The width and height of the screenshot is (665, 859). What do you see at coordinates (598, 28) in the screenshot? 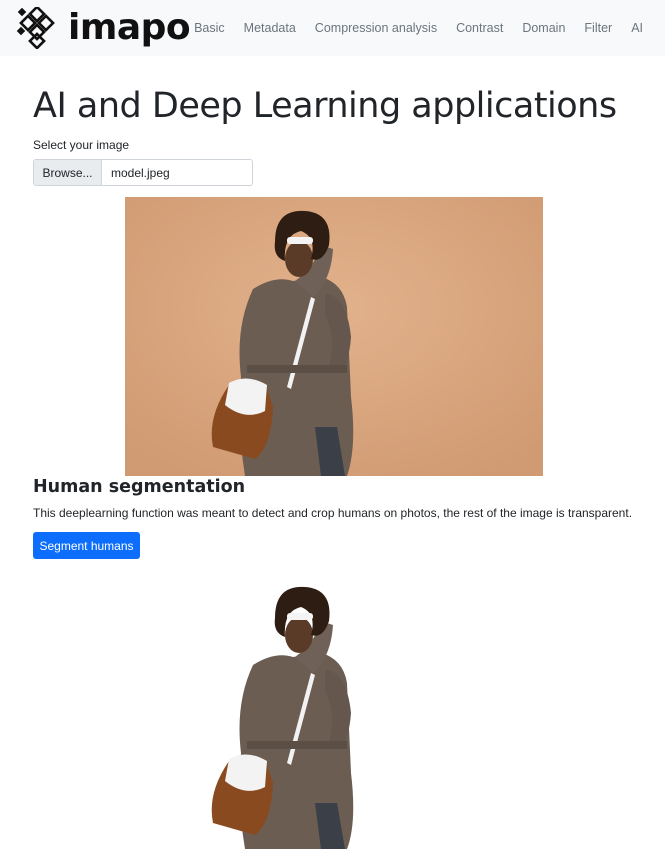
I see `nav-link-filter: Filter` at bounding box center [598, 28].